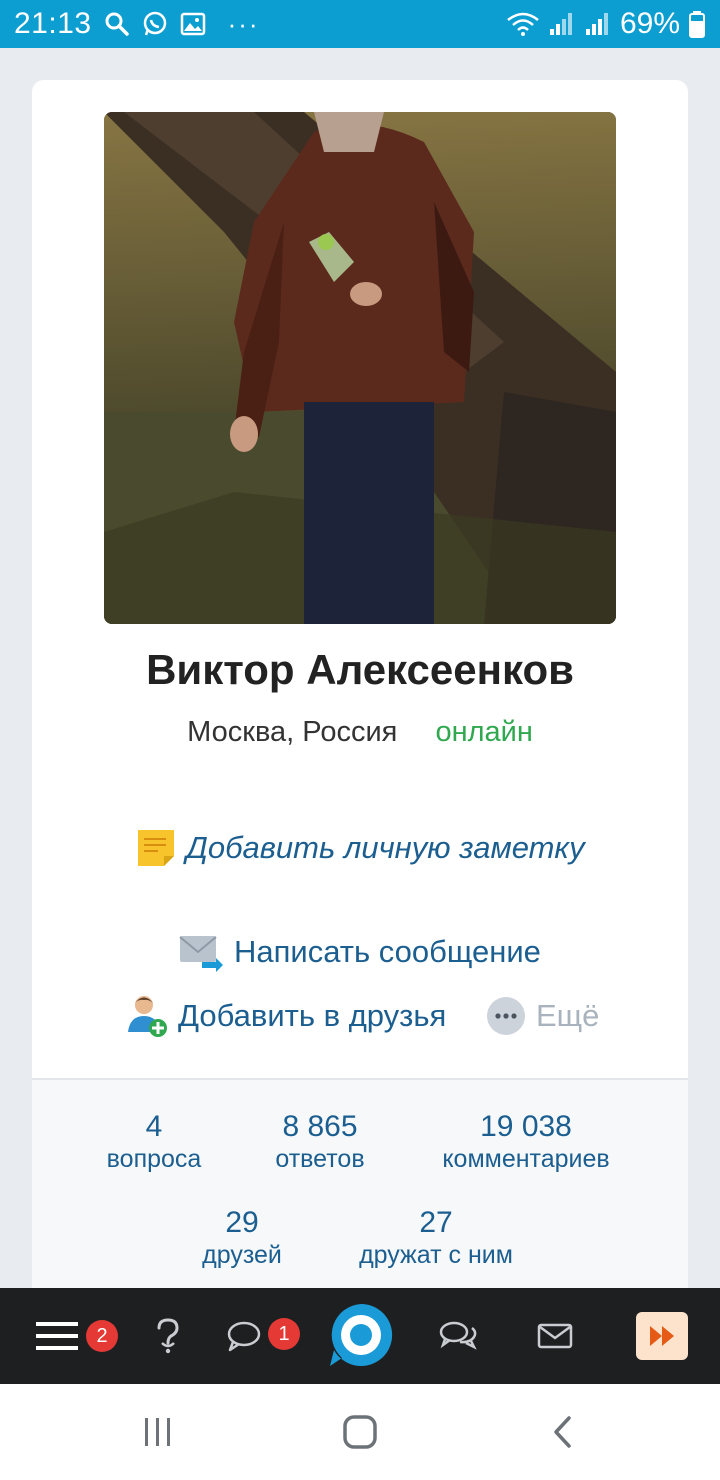  I want to click on recent-apps-button, so click(158, 1432).